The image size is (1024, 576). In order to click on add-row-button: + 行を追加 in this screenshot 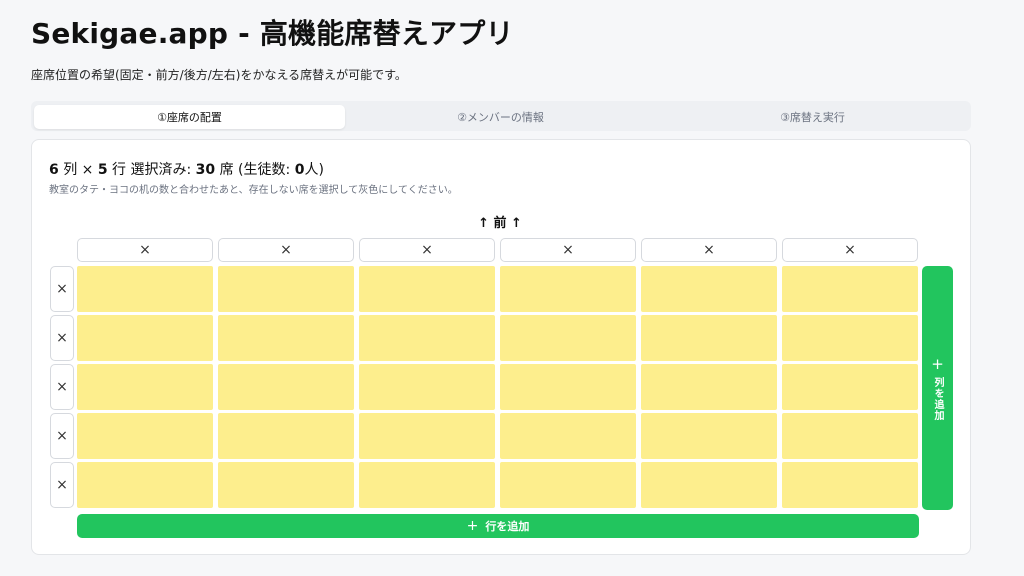, I will do `click(498, 526)`.